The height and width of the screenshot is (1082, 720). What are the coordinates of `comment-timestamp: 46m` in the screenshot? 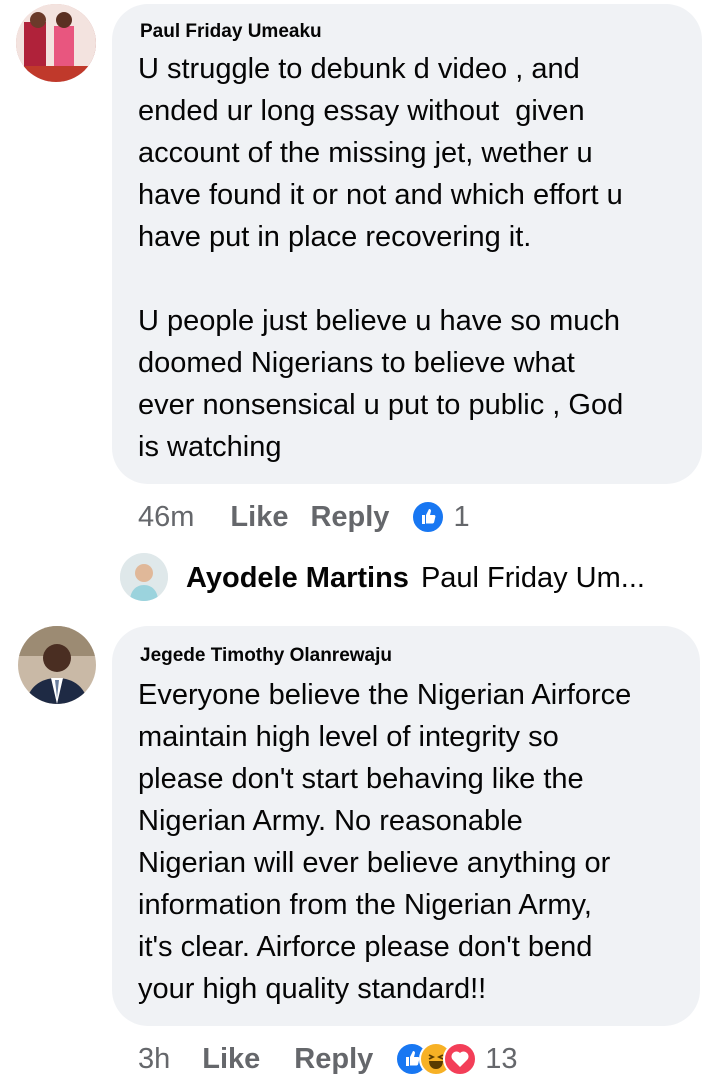 It's located at (166, 517).